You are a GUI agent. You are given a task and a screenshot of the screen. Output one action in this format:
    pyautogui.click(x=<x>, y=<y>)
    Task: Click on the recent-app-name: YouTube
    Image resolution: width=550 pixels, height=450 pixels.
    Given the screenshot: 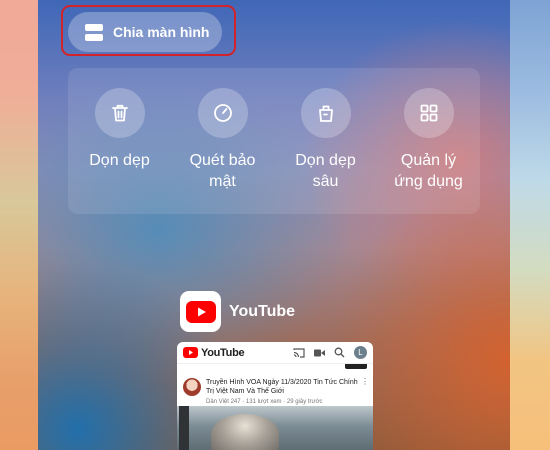 What is the action you would take?
    pyautogui.click(x=262, y=311)
    